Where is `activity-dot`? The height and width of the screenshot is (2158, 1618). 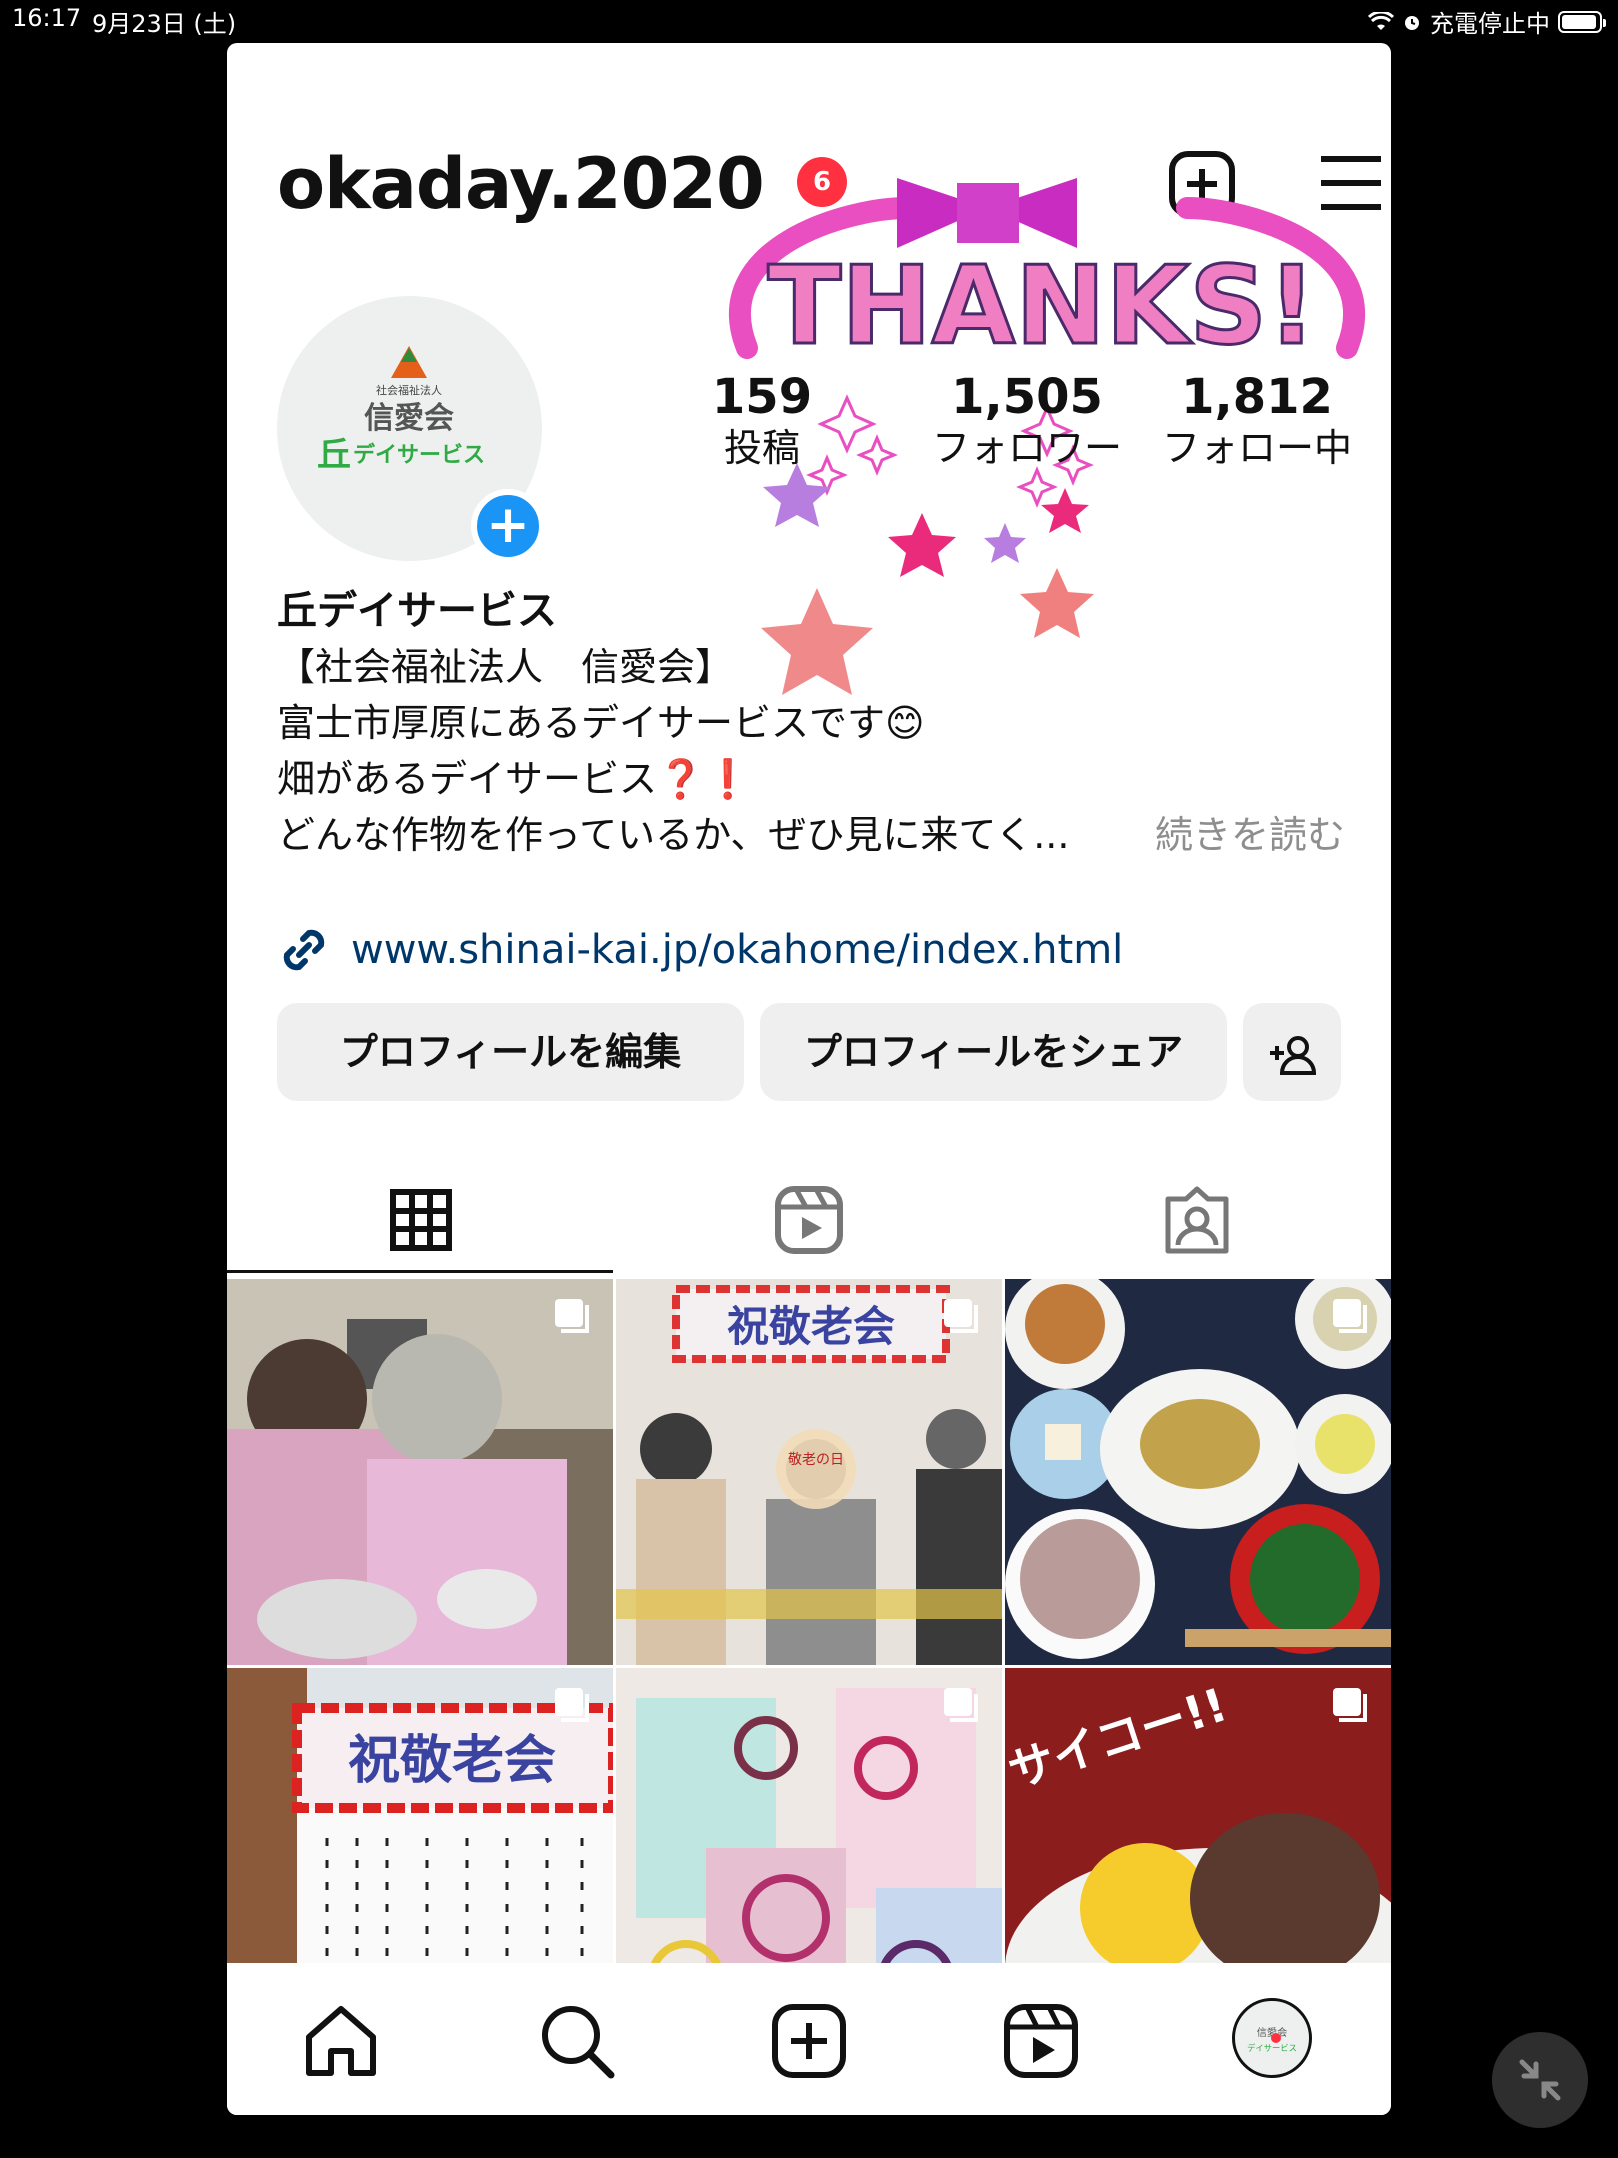
activity-dot is located at coordinates (1276, 2038).